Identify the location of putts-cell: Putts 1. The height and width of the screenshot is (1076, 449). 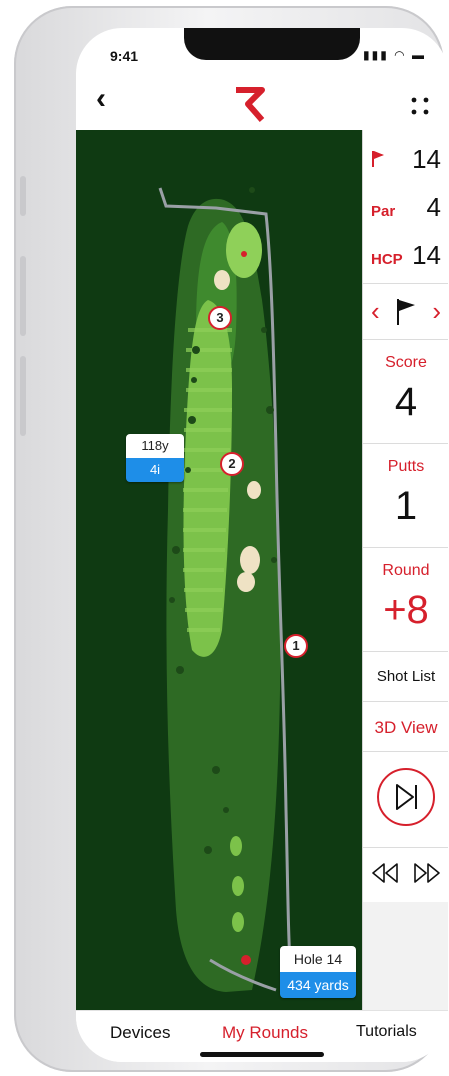
(405, 496).